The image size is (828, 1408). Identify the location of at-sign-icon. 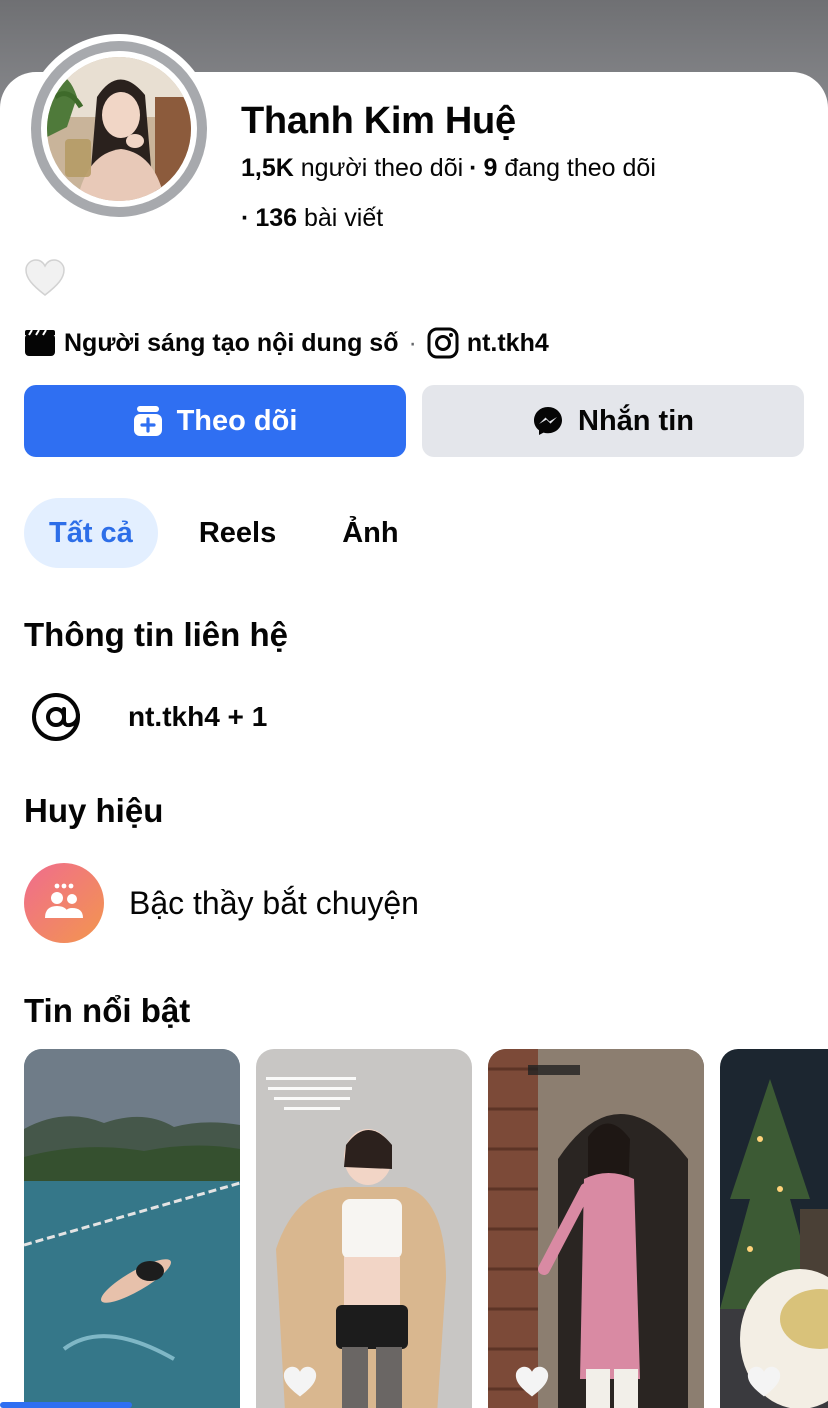
(56, 717).